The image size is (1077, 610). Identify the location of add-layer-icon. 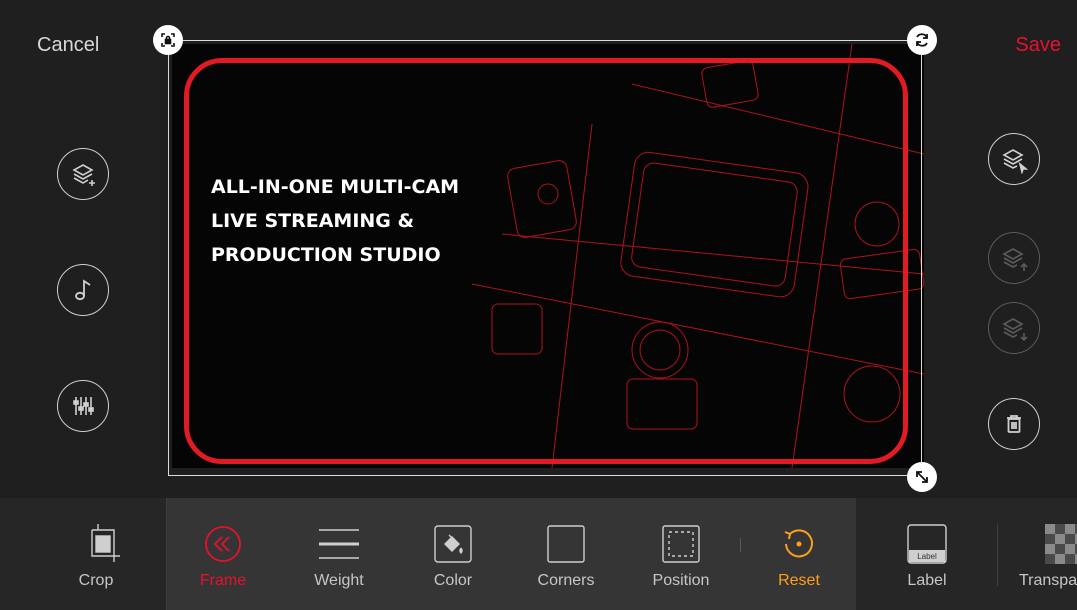
(83, 175).